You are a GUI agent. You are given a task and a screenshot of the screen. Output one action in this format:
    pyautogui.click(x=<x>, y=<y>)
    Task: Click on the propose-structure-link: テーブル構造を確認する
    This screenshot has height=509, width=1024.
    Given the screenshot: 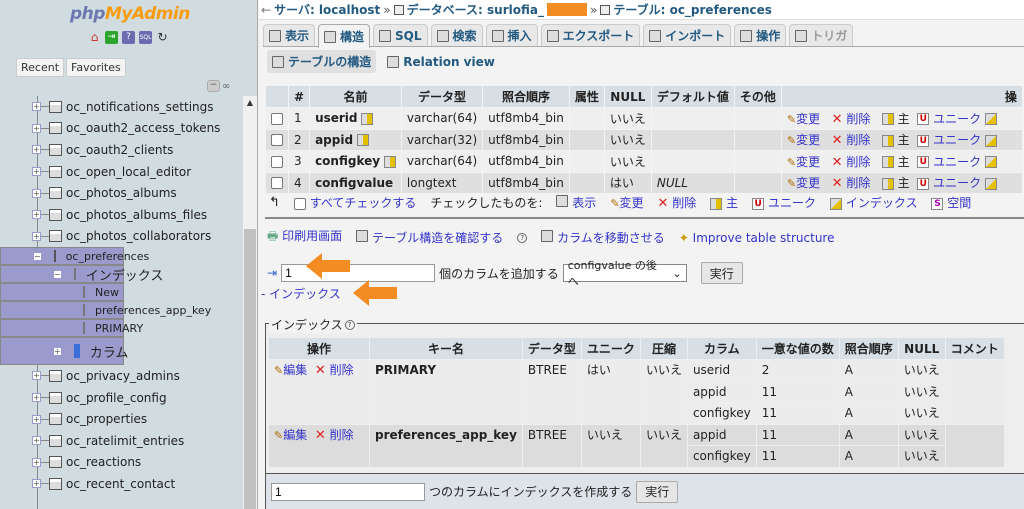 What is the action you would take?
    pyautogui.click(x=429, y=237)
    